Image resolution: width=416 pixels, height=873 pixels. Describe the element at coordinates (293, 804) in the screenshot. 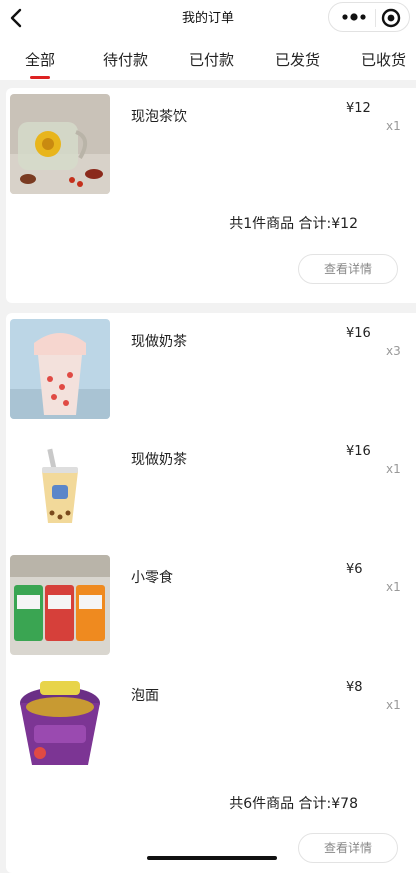

I see `order-summary: 共6件商品 合计:¥78` at that location.